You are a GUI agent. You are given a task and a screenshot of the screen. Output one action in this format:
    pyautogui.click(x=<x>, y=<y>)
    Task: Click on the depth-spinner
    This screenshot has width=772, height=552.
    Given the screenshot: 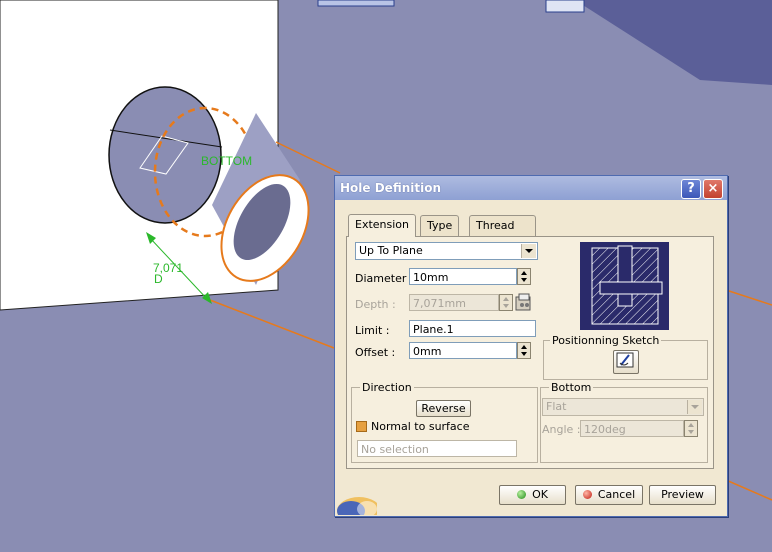 What is the action you would take?
    pyautogui.click(x=506, y=302)
    